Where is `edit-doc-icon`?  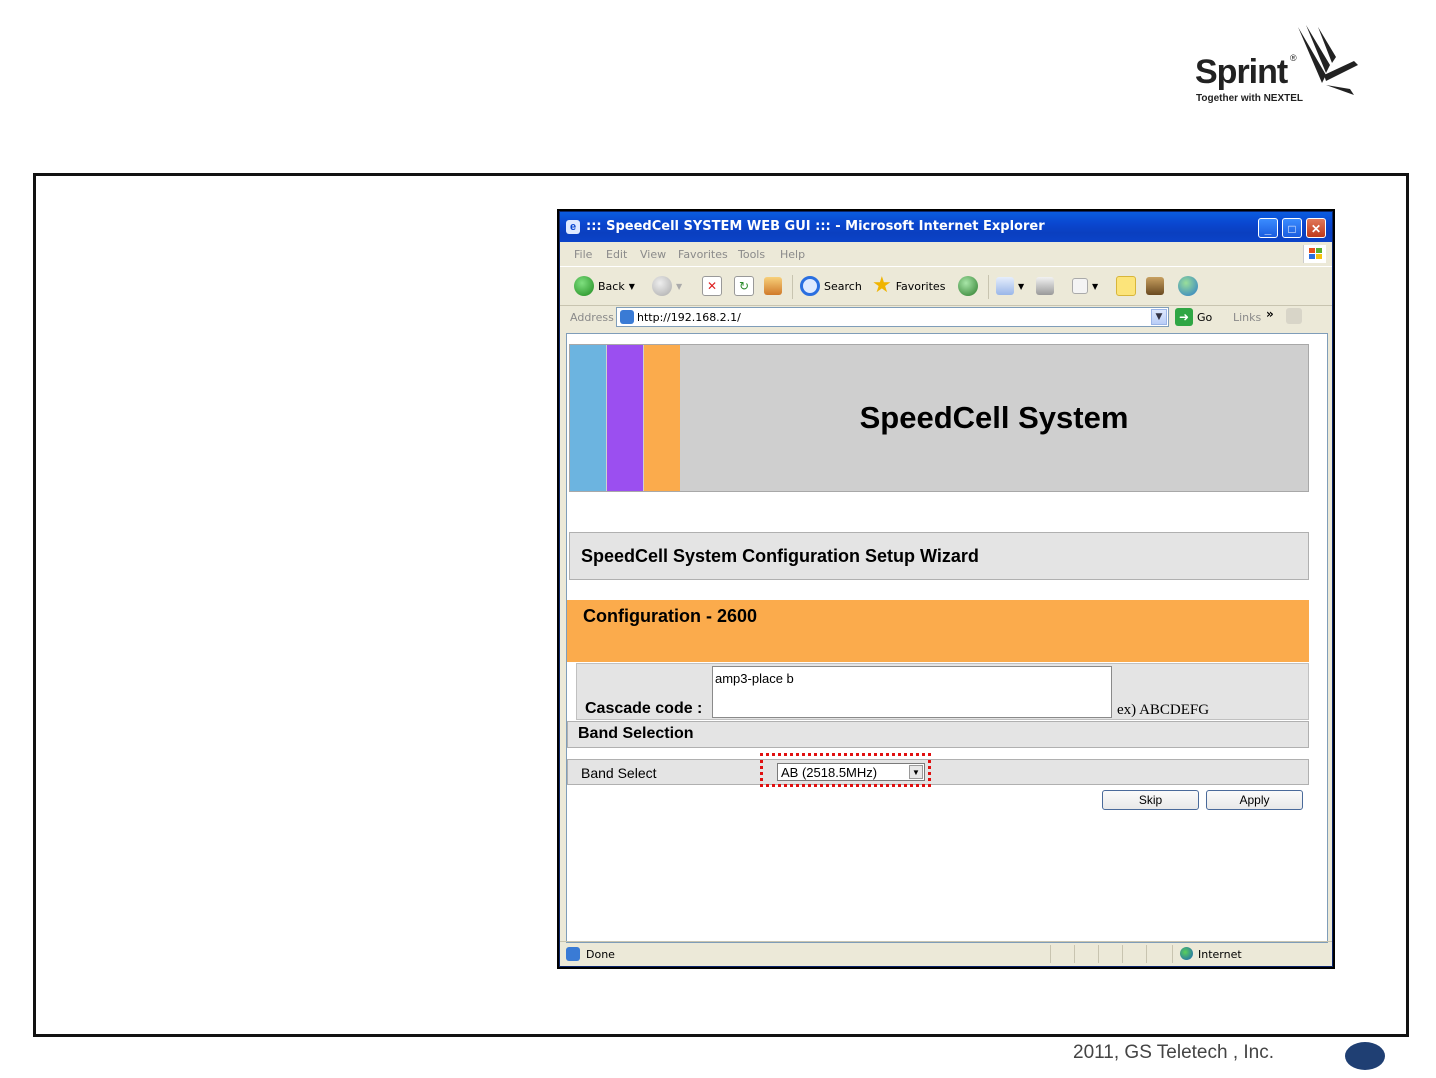 edit-doc-icon is located at coordinates (1080, 286).